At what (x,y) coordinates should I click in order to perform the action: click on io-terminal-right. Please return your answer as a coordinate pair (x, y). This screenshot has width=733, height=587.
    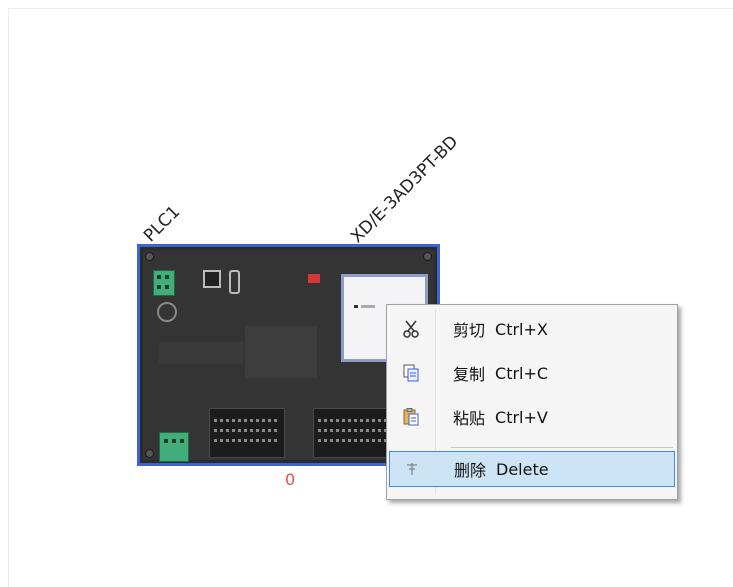
    Looking at the image, I should click on (353, 433).